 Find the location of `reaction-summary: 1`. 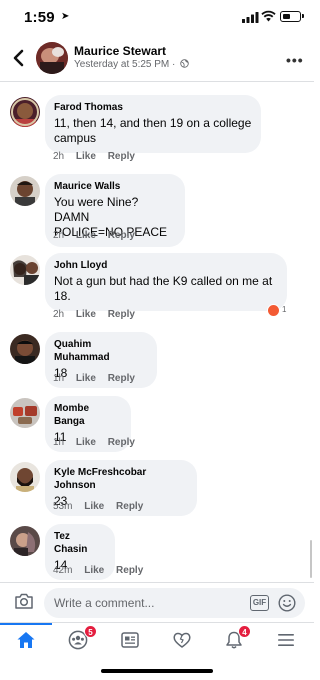

reaction-summary: 1 is located at coordinates (277, 311).